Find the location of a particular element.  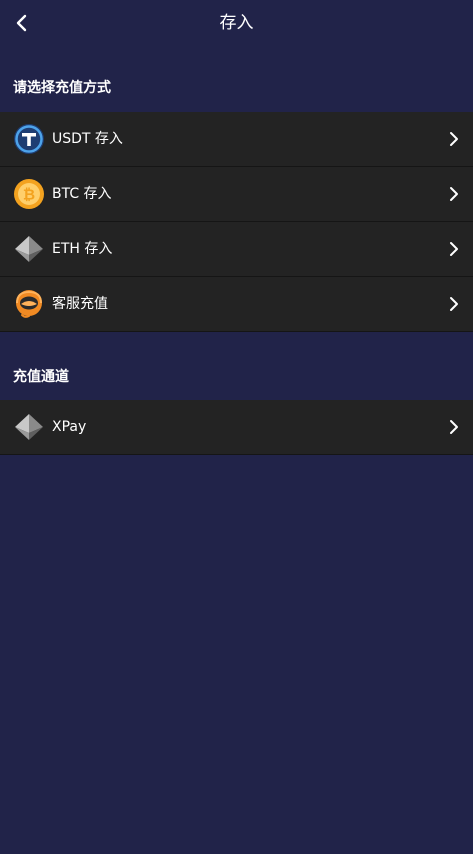

channel-option-xpay: XPay is located at coordinates (236, 427).